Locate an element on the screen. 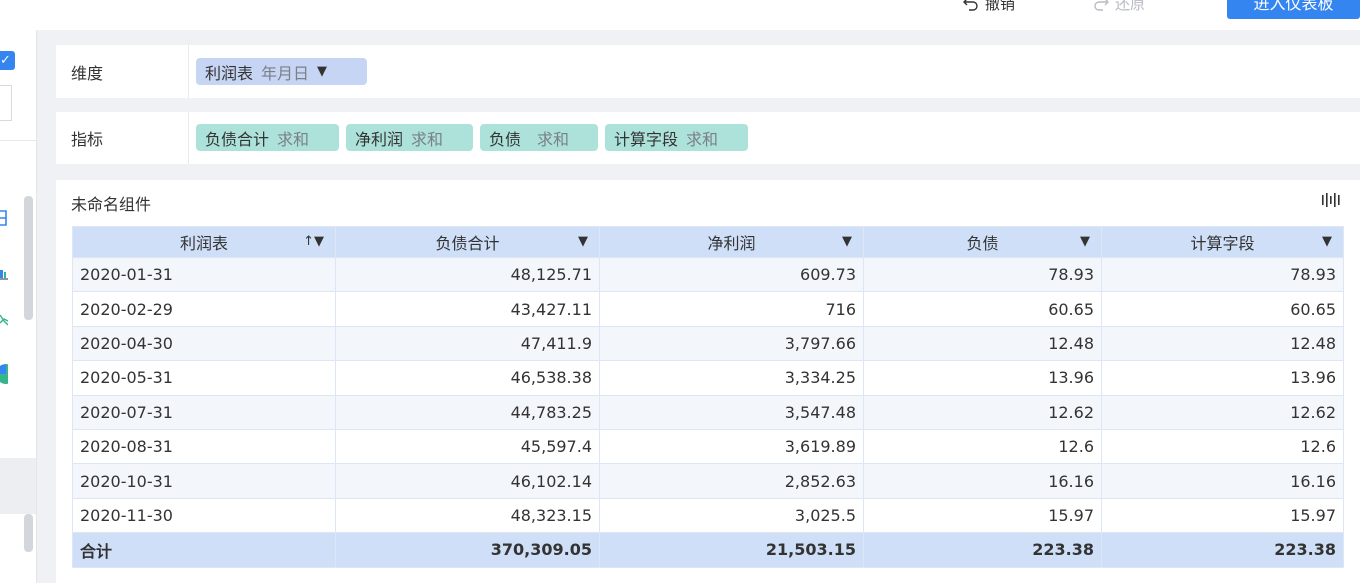 This screenshot has height=583, width=1360. barcode-icon is located at coordinates (1332, 200).